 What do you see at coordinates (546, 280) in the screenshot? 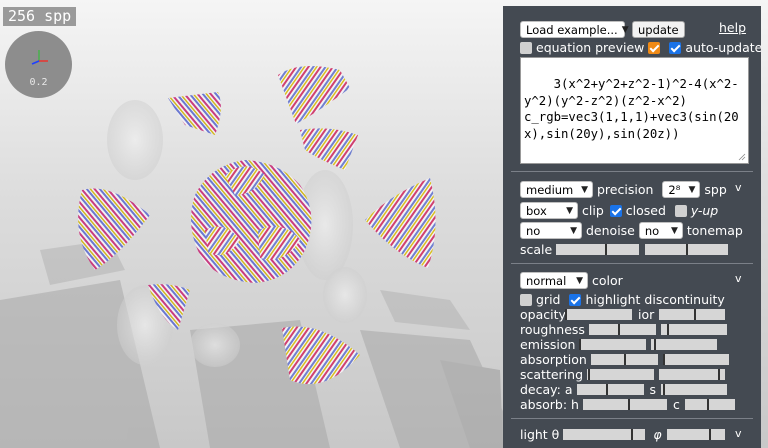
I see `color-select-value: normal` at bounding box center [546, 280].